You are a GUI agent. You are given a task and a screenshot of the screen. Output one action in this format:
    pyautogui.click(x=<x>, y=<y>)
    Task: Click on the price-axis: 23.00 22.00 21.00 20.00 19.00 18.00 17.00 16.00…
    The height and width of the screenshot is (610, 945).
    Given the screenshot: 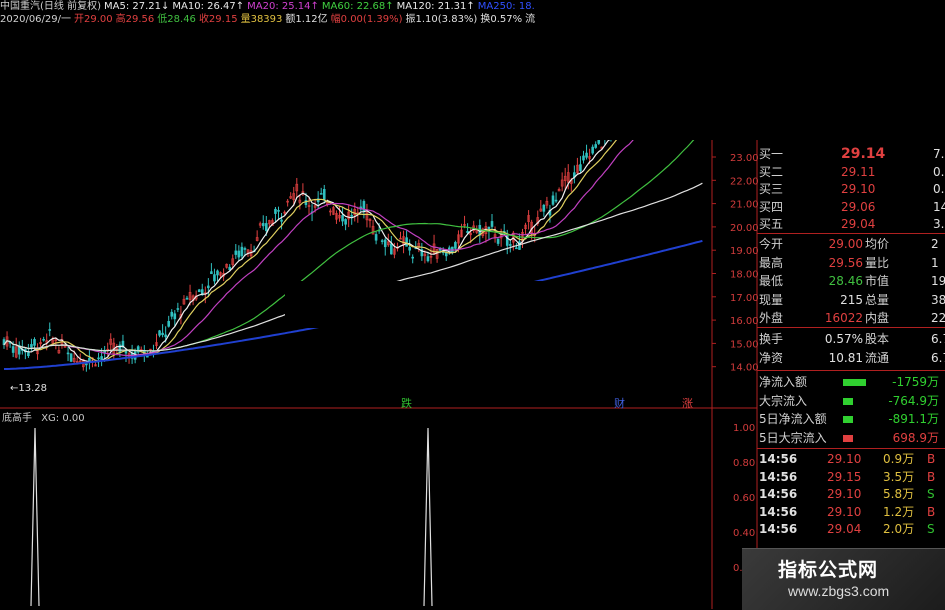 What is the action you would take?
    pyautogui.click(x=735, y=263)
    